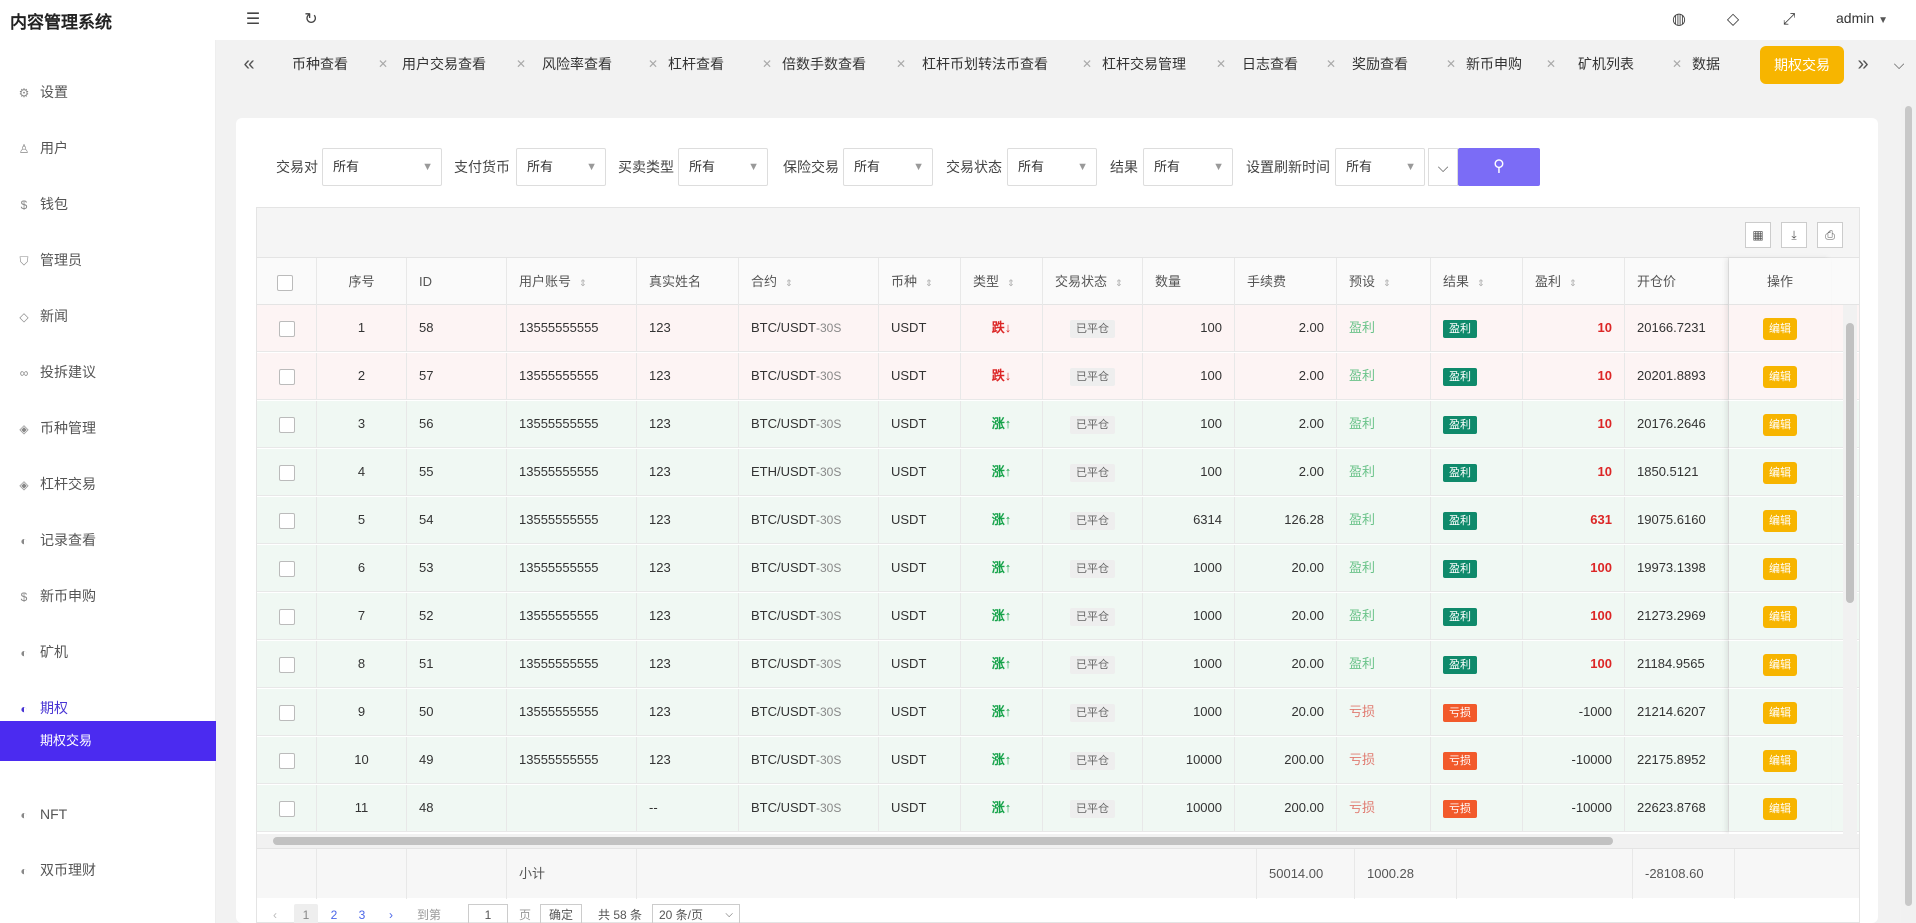 Image resolution: width=1916 pixels, height=923 pixels. Describe the element at coordinates (108, 372) in the screenshot. I see `sidebar-item-5: ∞ 投拆建议` at that location.